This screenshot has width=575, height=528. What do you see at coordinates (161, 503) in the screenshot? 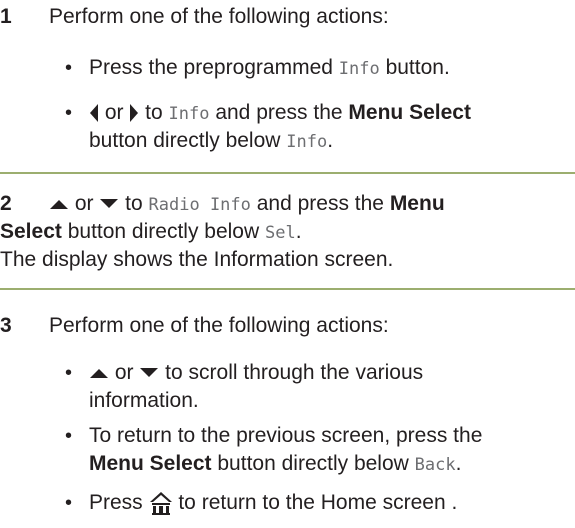
I see `home-icon` at bounding box center [161, 503].